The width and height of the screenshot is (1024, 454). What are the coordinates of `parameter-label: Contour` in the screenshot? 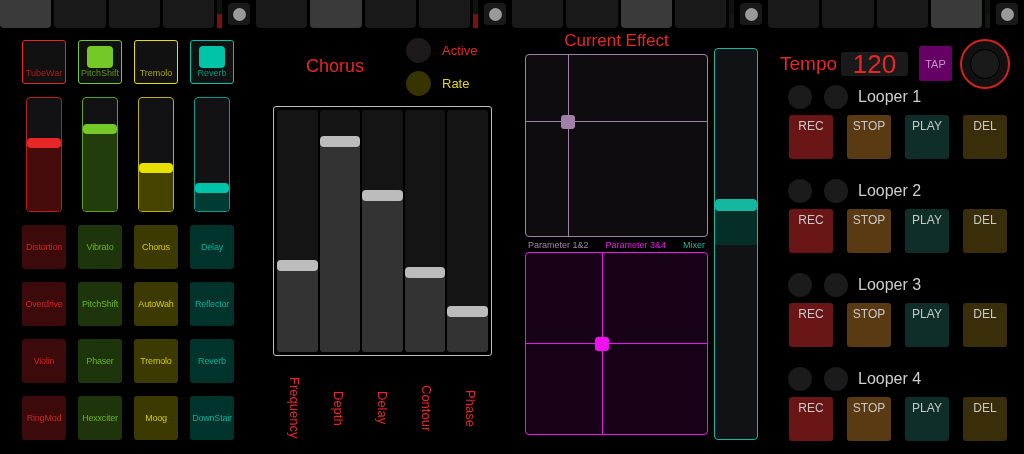 It's located at (426, 408).